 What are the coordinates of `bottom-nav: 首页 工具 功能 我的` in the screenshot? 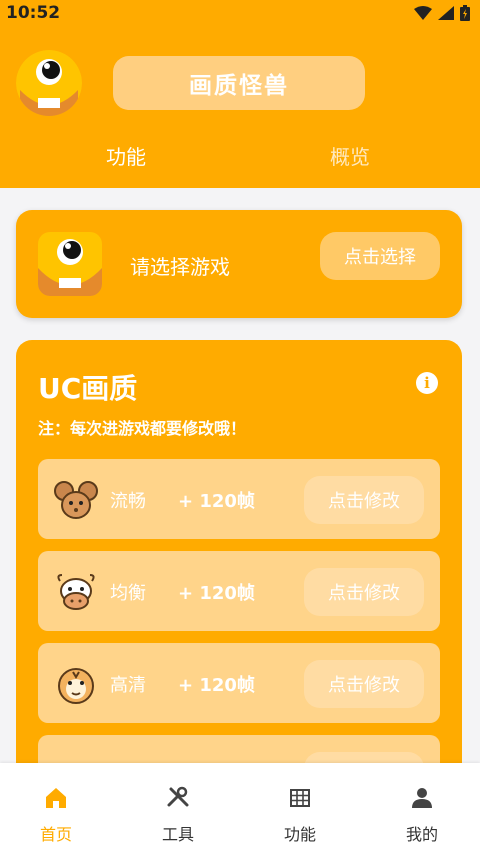 It's located at (240, 812).